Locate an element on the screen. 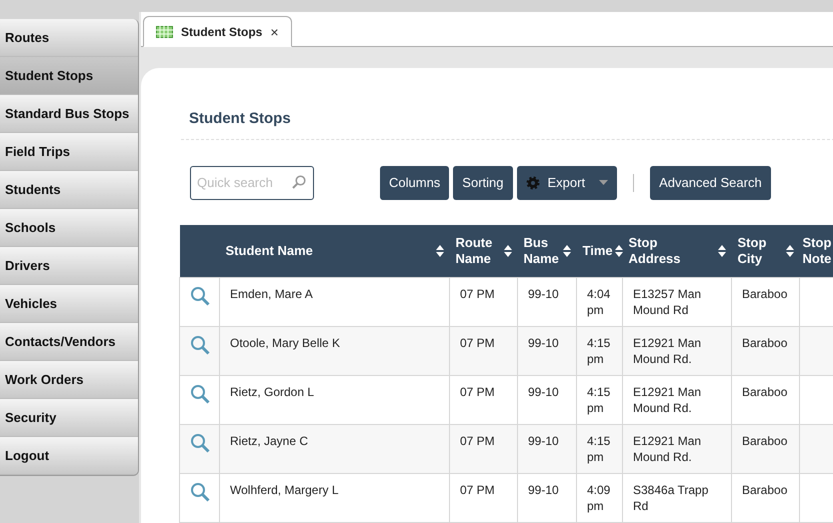 This screenshot has height=523, width=833. sidebar-item: Drivers is located at coordinates (69, 266).